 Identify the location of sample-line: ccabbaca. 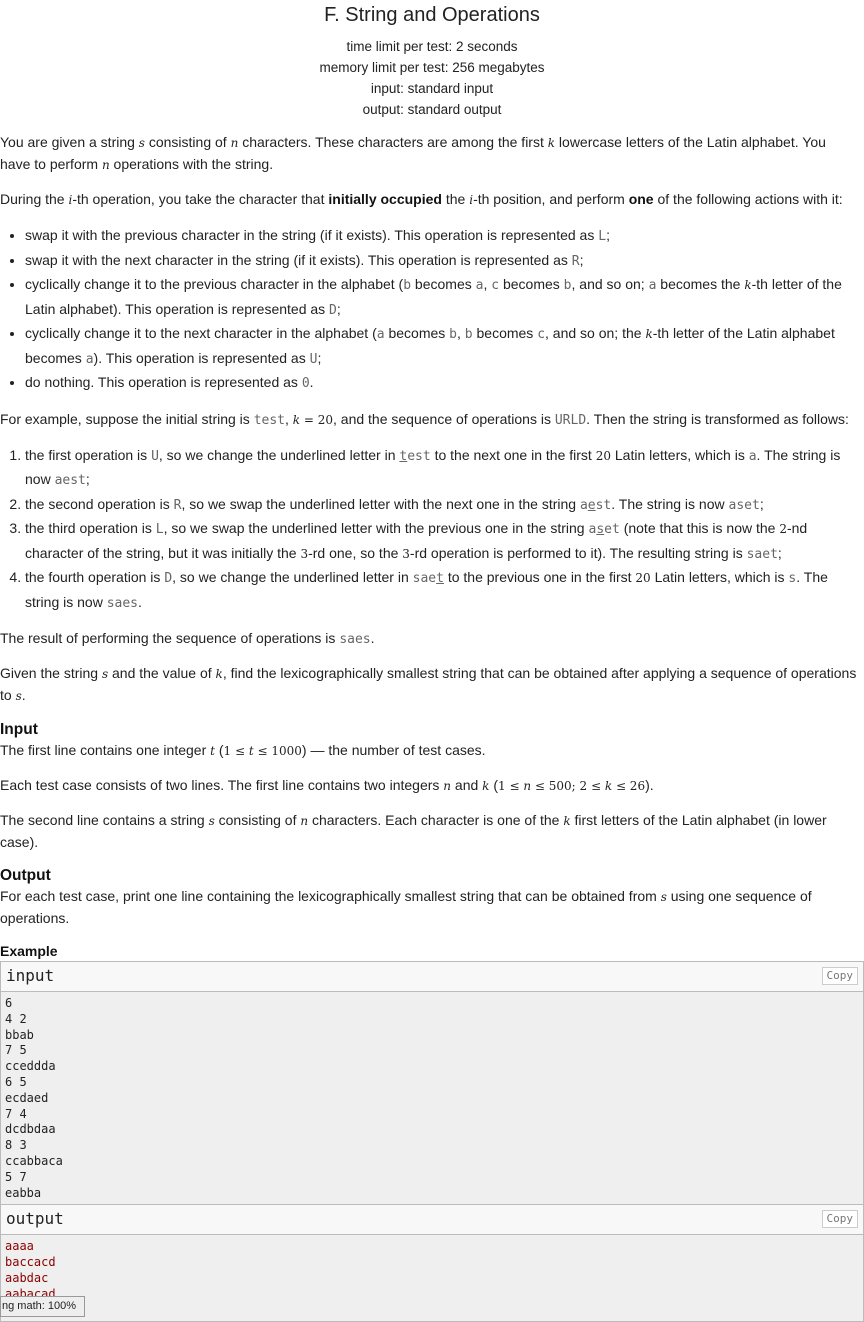
(34, 1160).